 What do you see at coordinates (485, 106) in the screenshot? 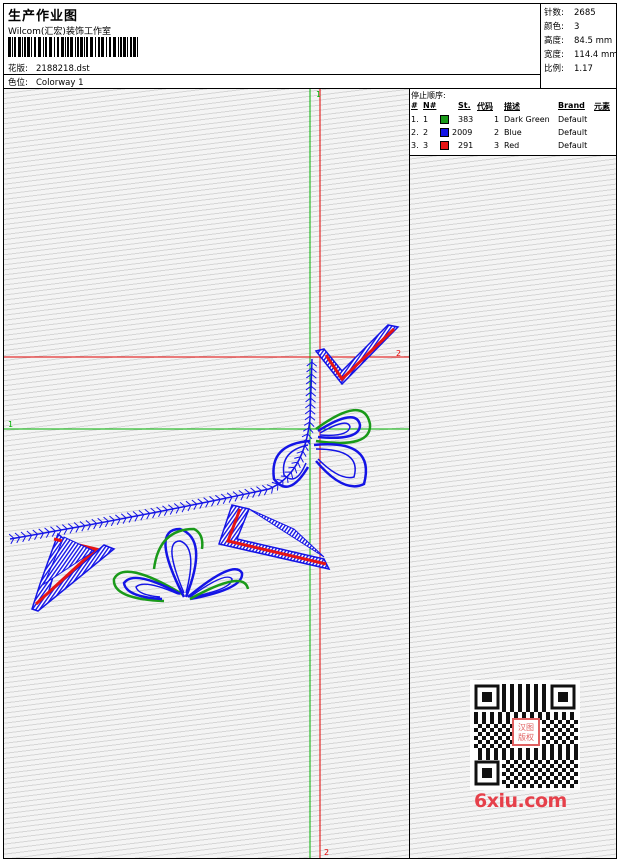
I see `col-code: 代码` at bounding box center [485, 106].